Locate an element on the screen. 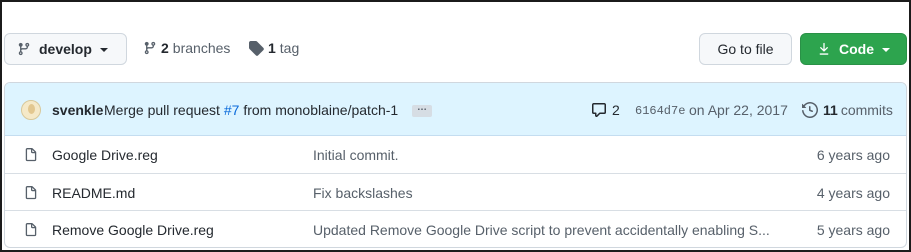 Image resolution: width=911 pixels, height=252 pixels. go-to-file-label: Go to file is located at coordinates (745, 49).